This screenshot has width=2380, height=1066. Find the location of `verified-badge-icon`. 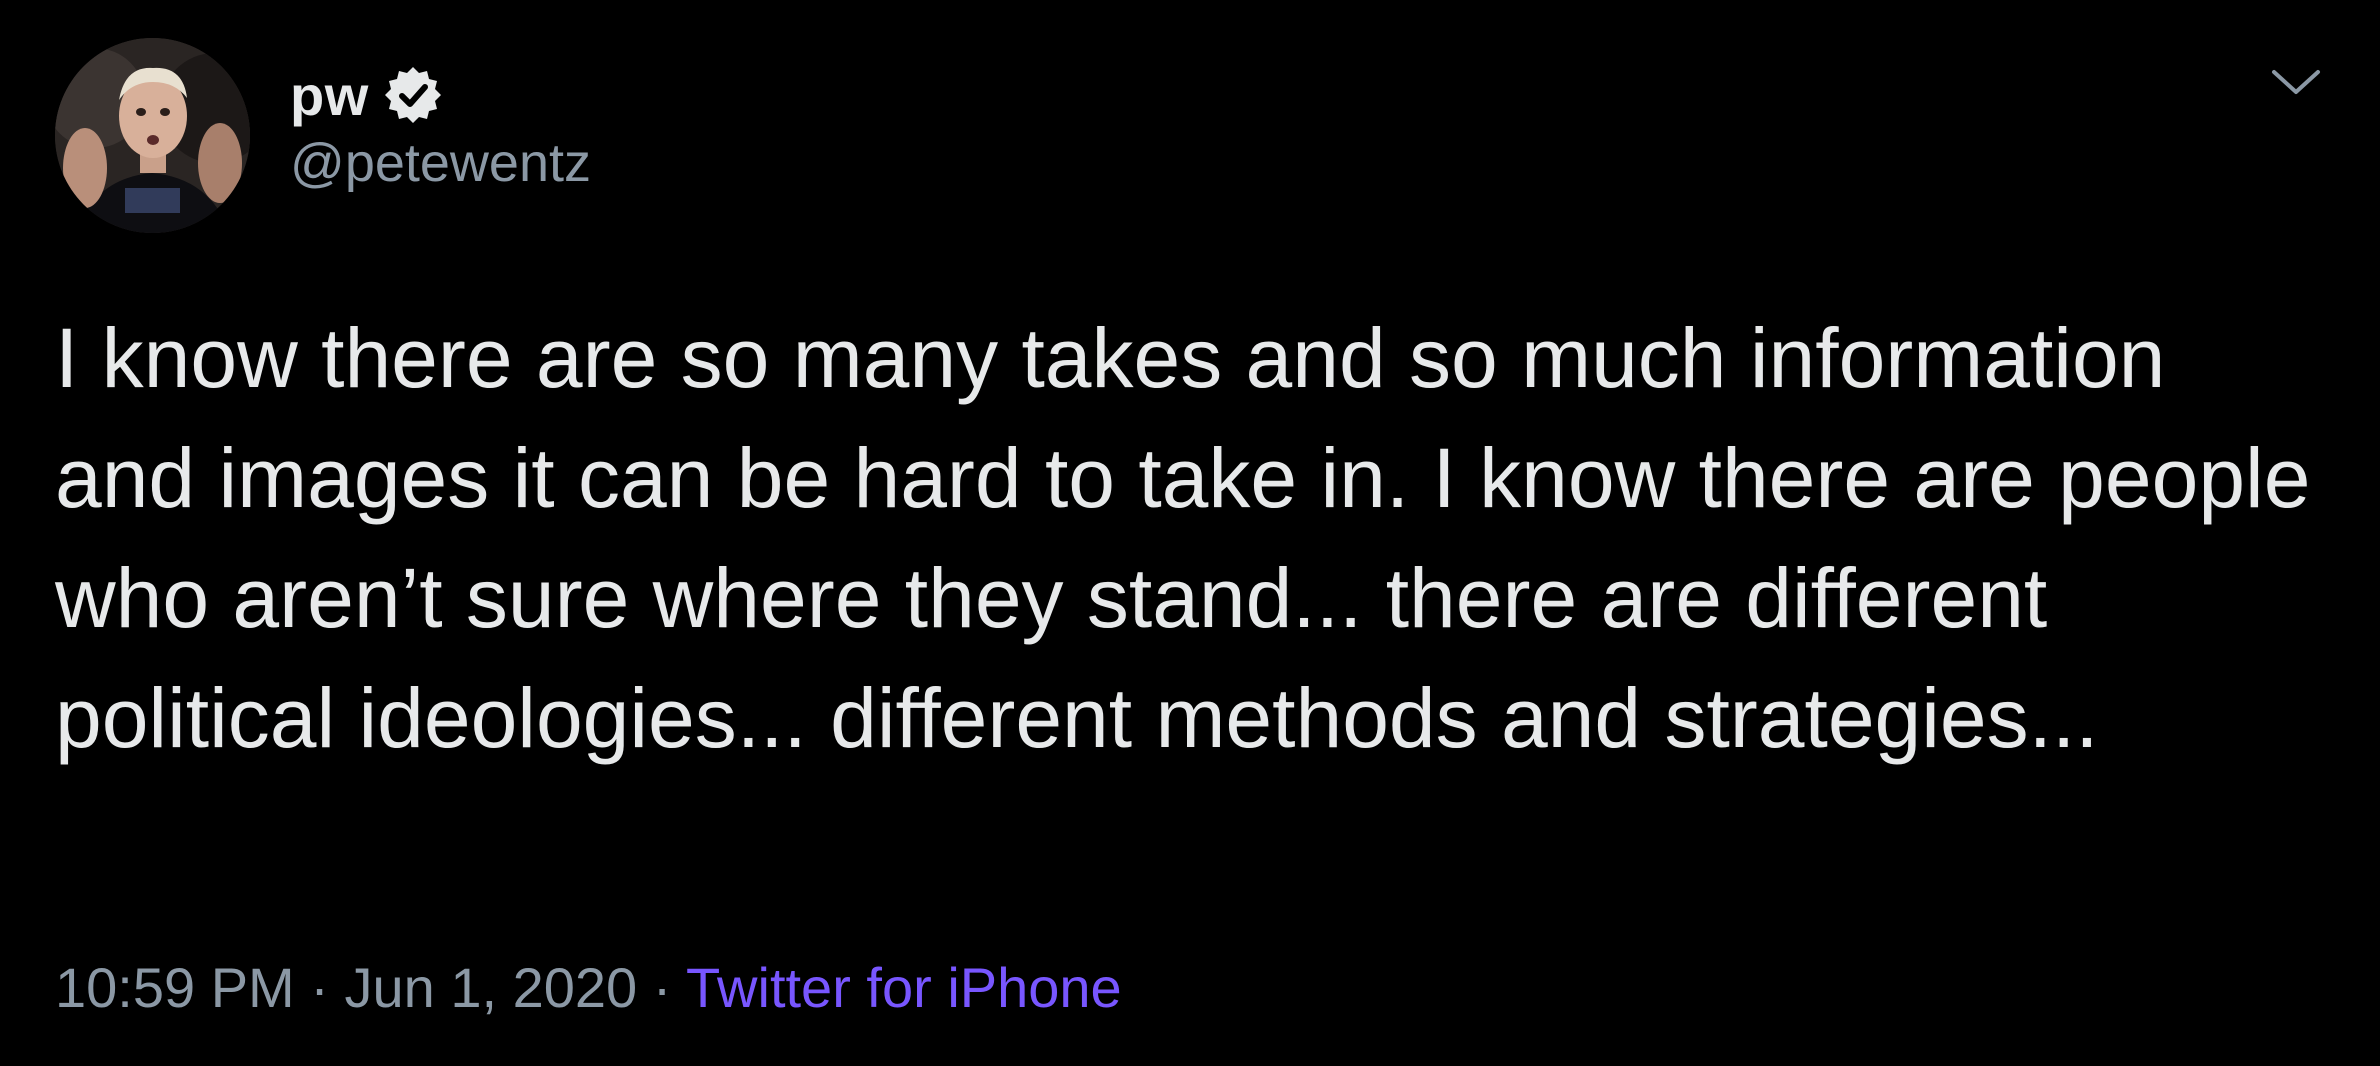

verified-badge-icon is located at coordinates (413, 95).